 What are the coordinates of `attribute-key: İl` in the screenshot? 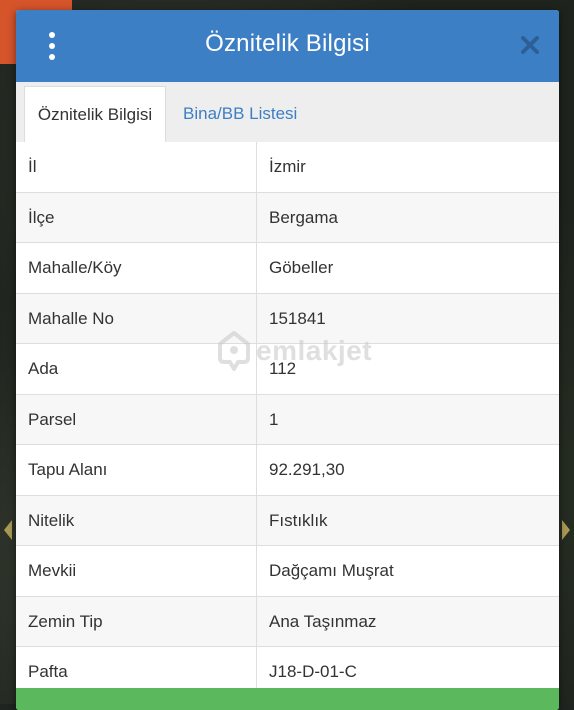 It's located at (136, 167).